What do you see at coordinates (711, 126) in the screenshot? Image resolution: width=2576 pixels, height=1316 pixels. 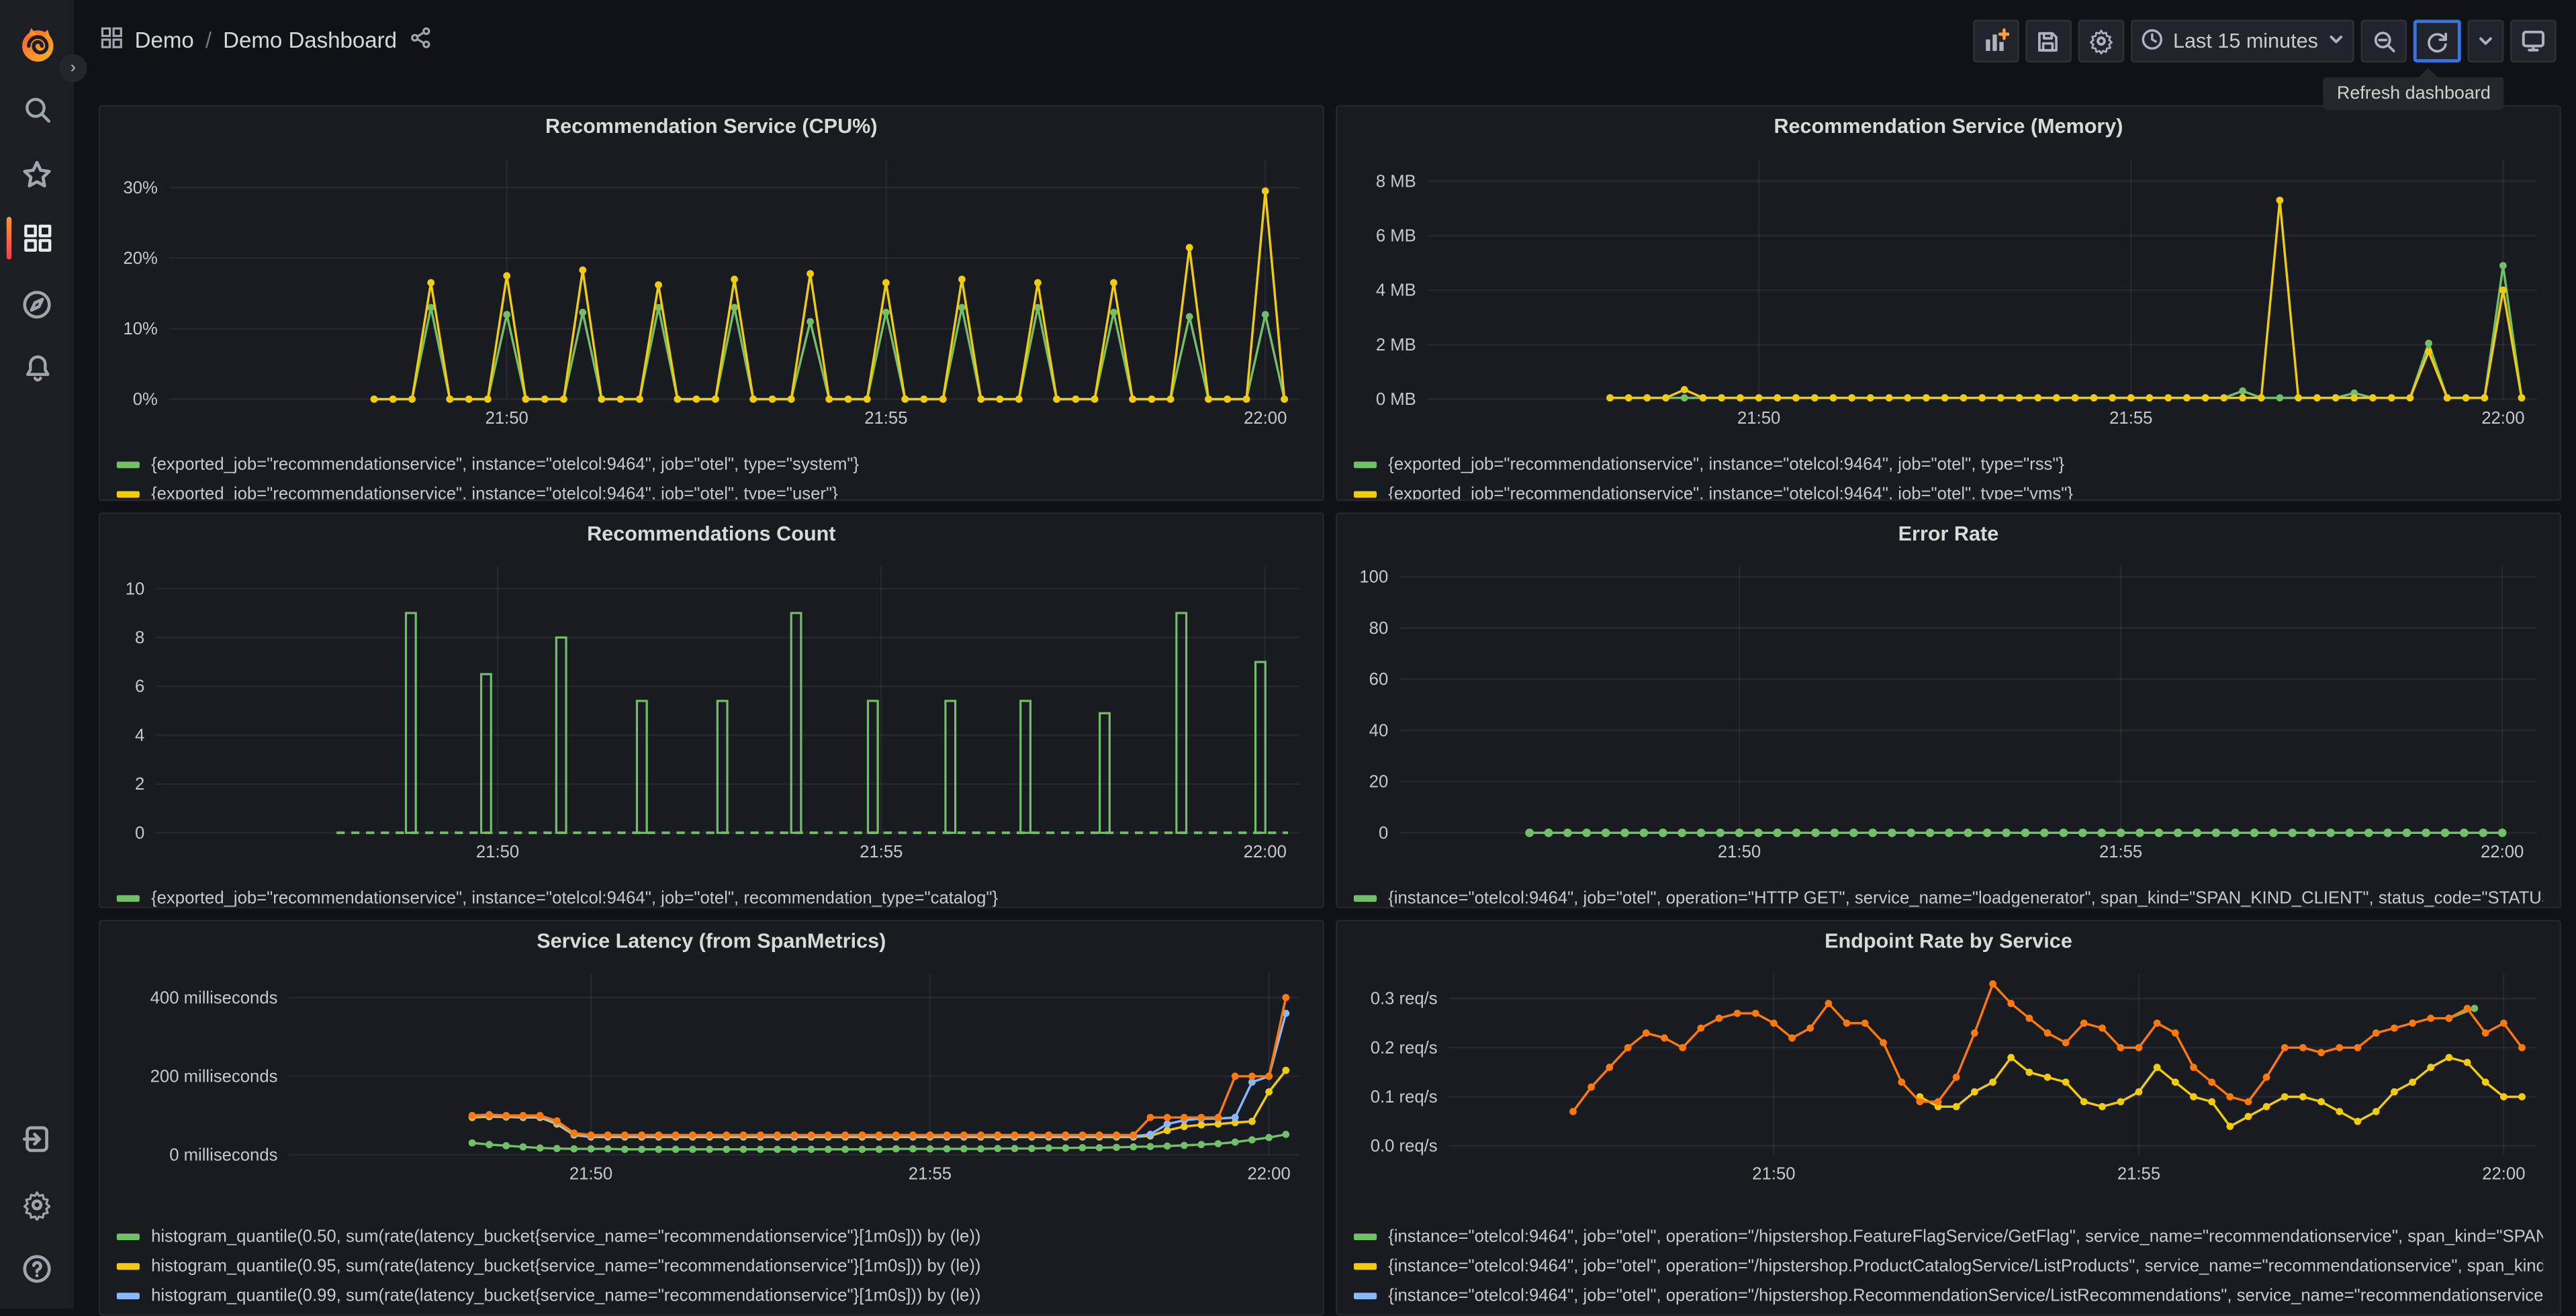 I see `panel-title: Recommendation Service (CPU%)` at bounding box center [711, 126].